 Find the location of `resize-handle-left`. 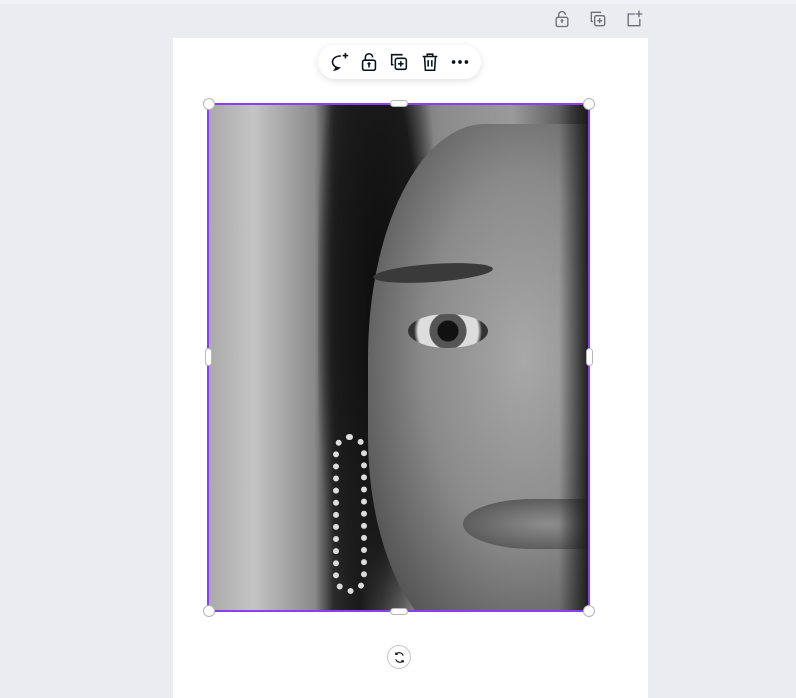

resize-handle-left is located at coordinates (208, 357).